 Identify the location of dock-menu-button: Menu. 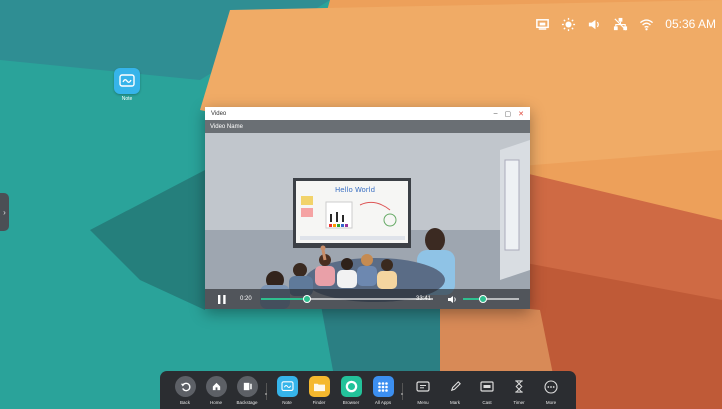
(423, 390).